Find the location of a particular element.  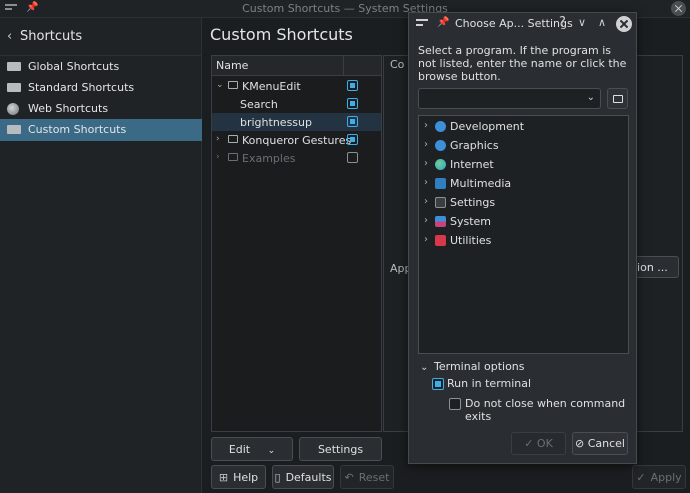

tree-row-kmenuedit: ⌄ KMenuEdit is located at coordinates (296, 86).